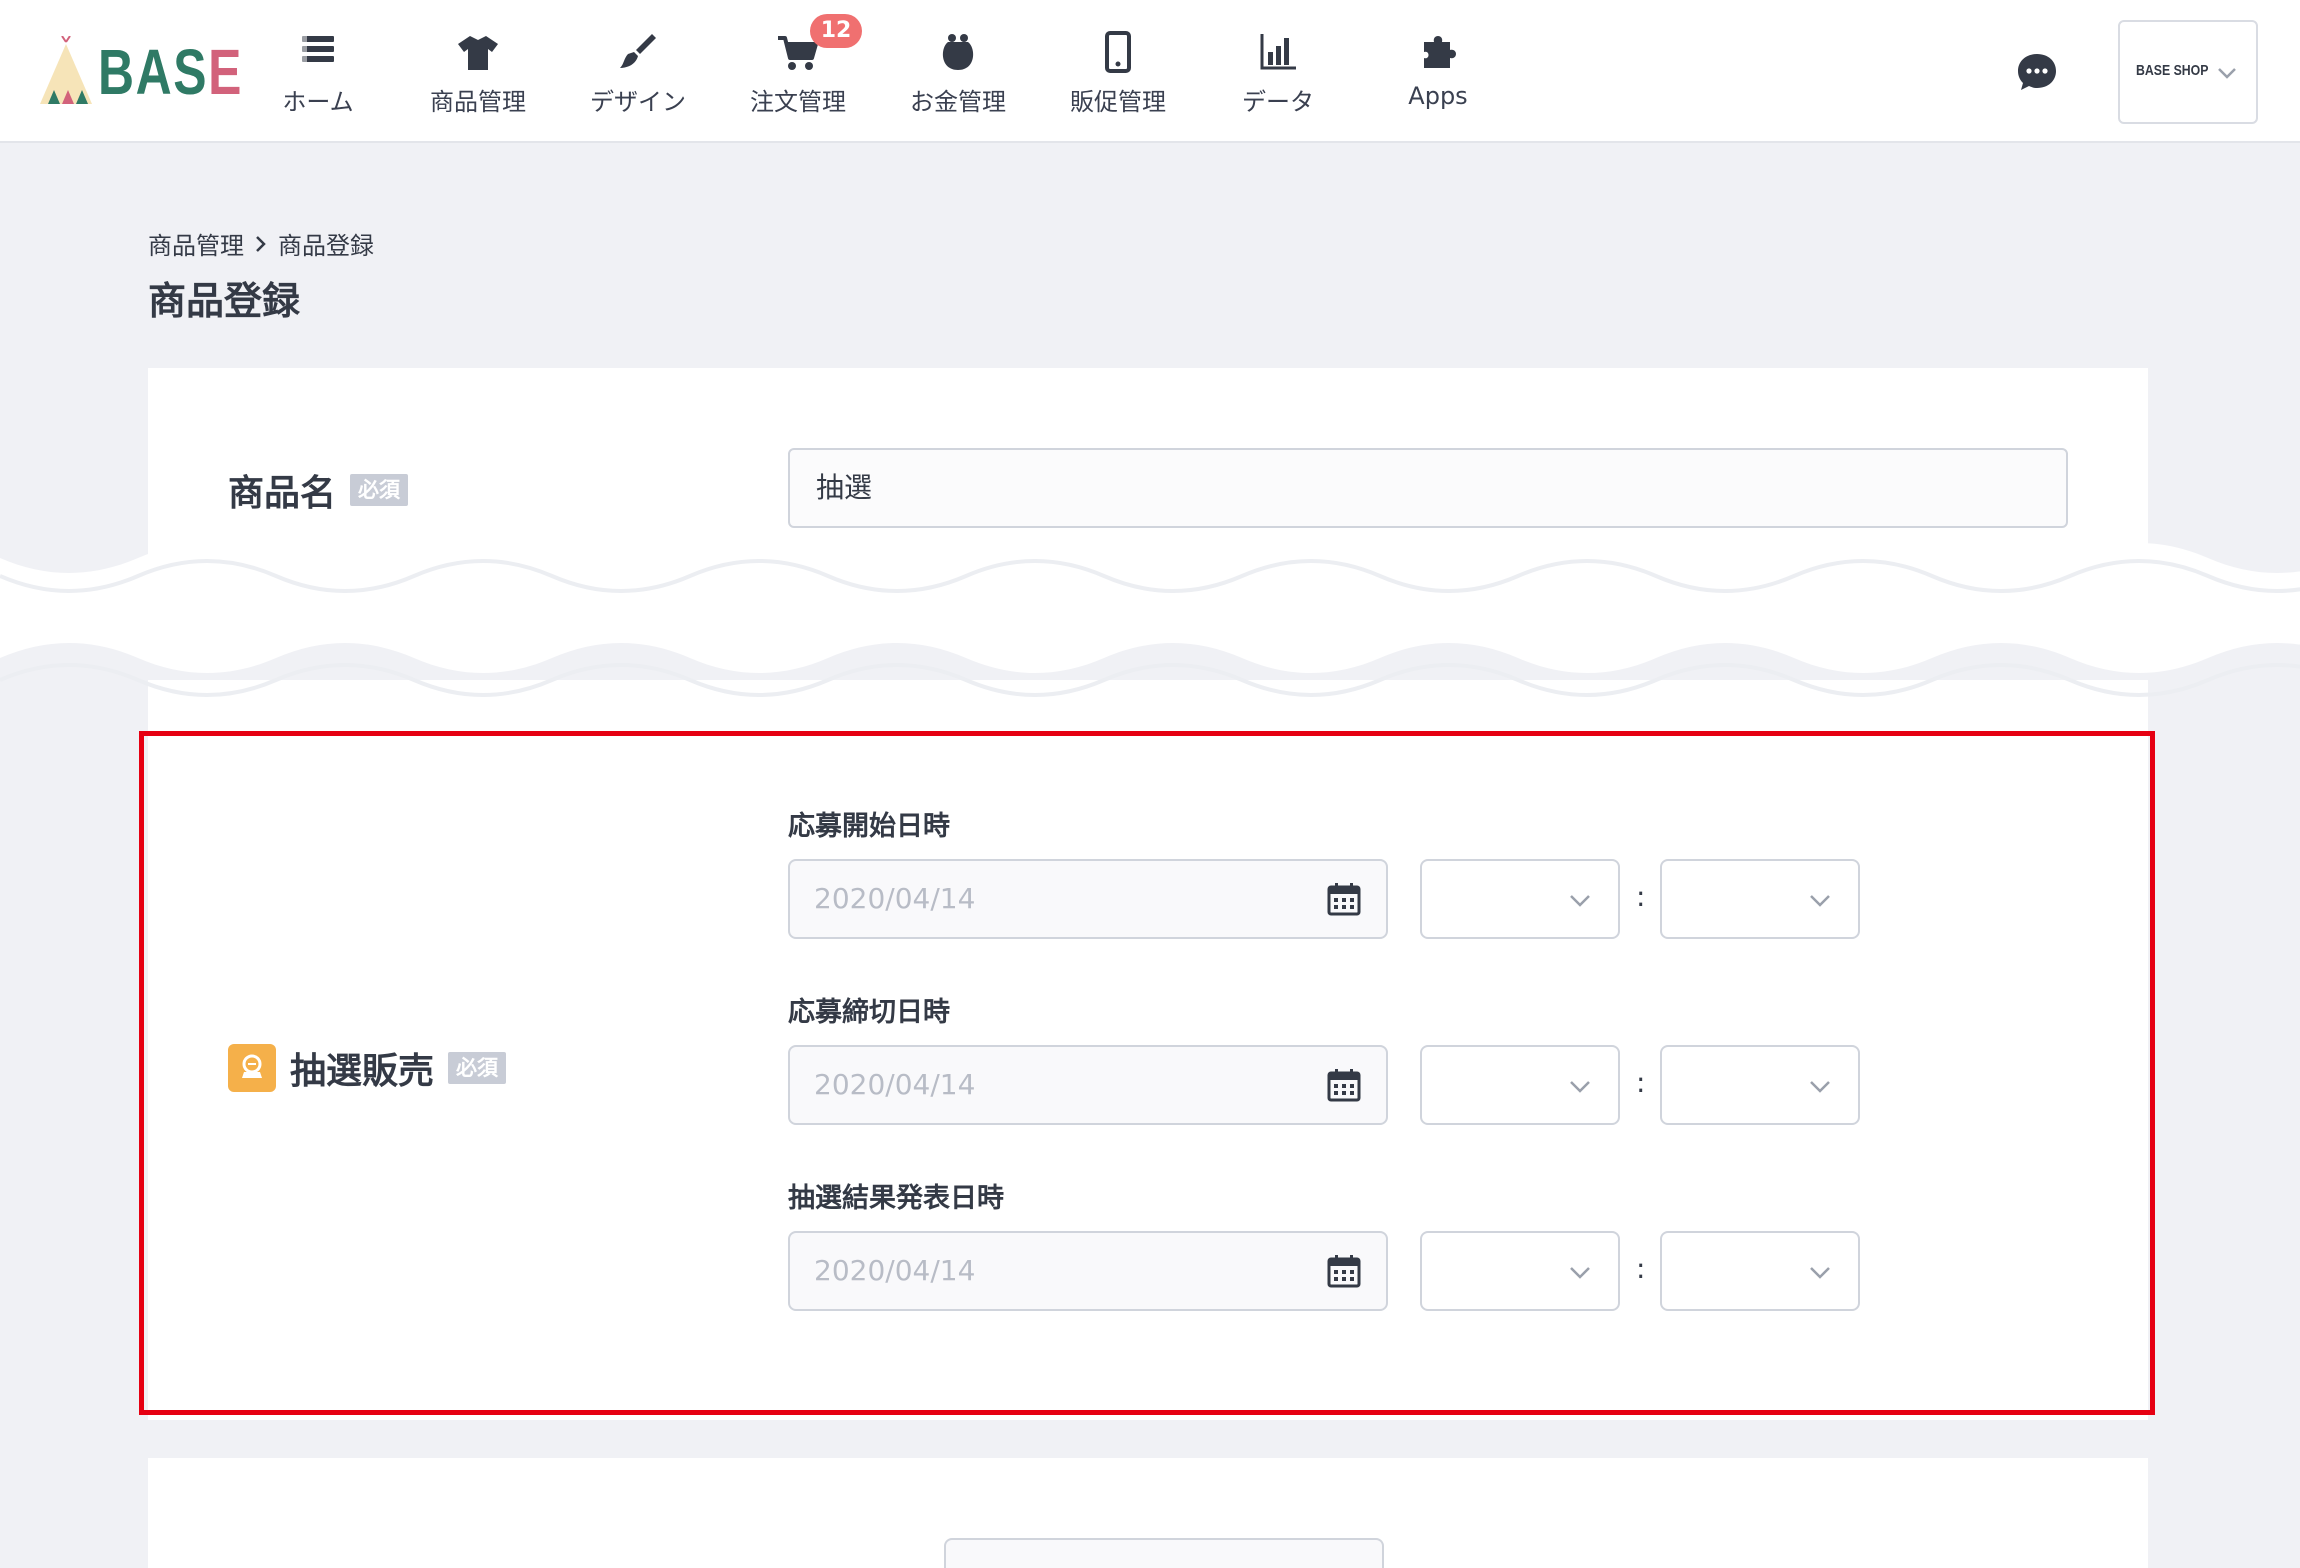 The height and width of the screenshot is (1568, 2300). Describe the element at coordinates (318, 490) in the screenshot. I see `product-name-label: 商品名 必須` at that location.